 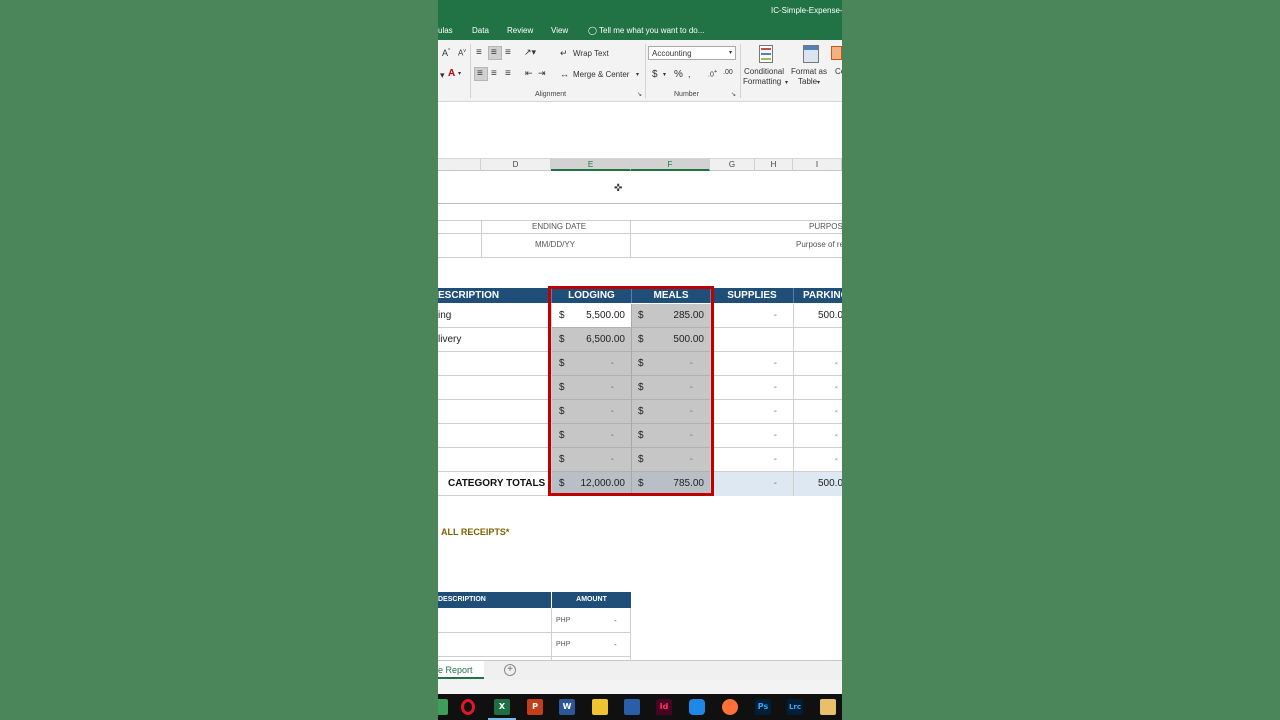 What do you see at coordinates (836, 53) in the screenshot?
I see `cell-styles-icon` at bounding box center [836, 53].